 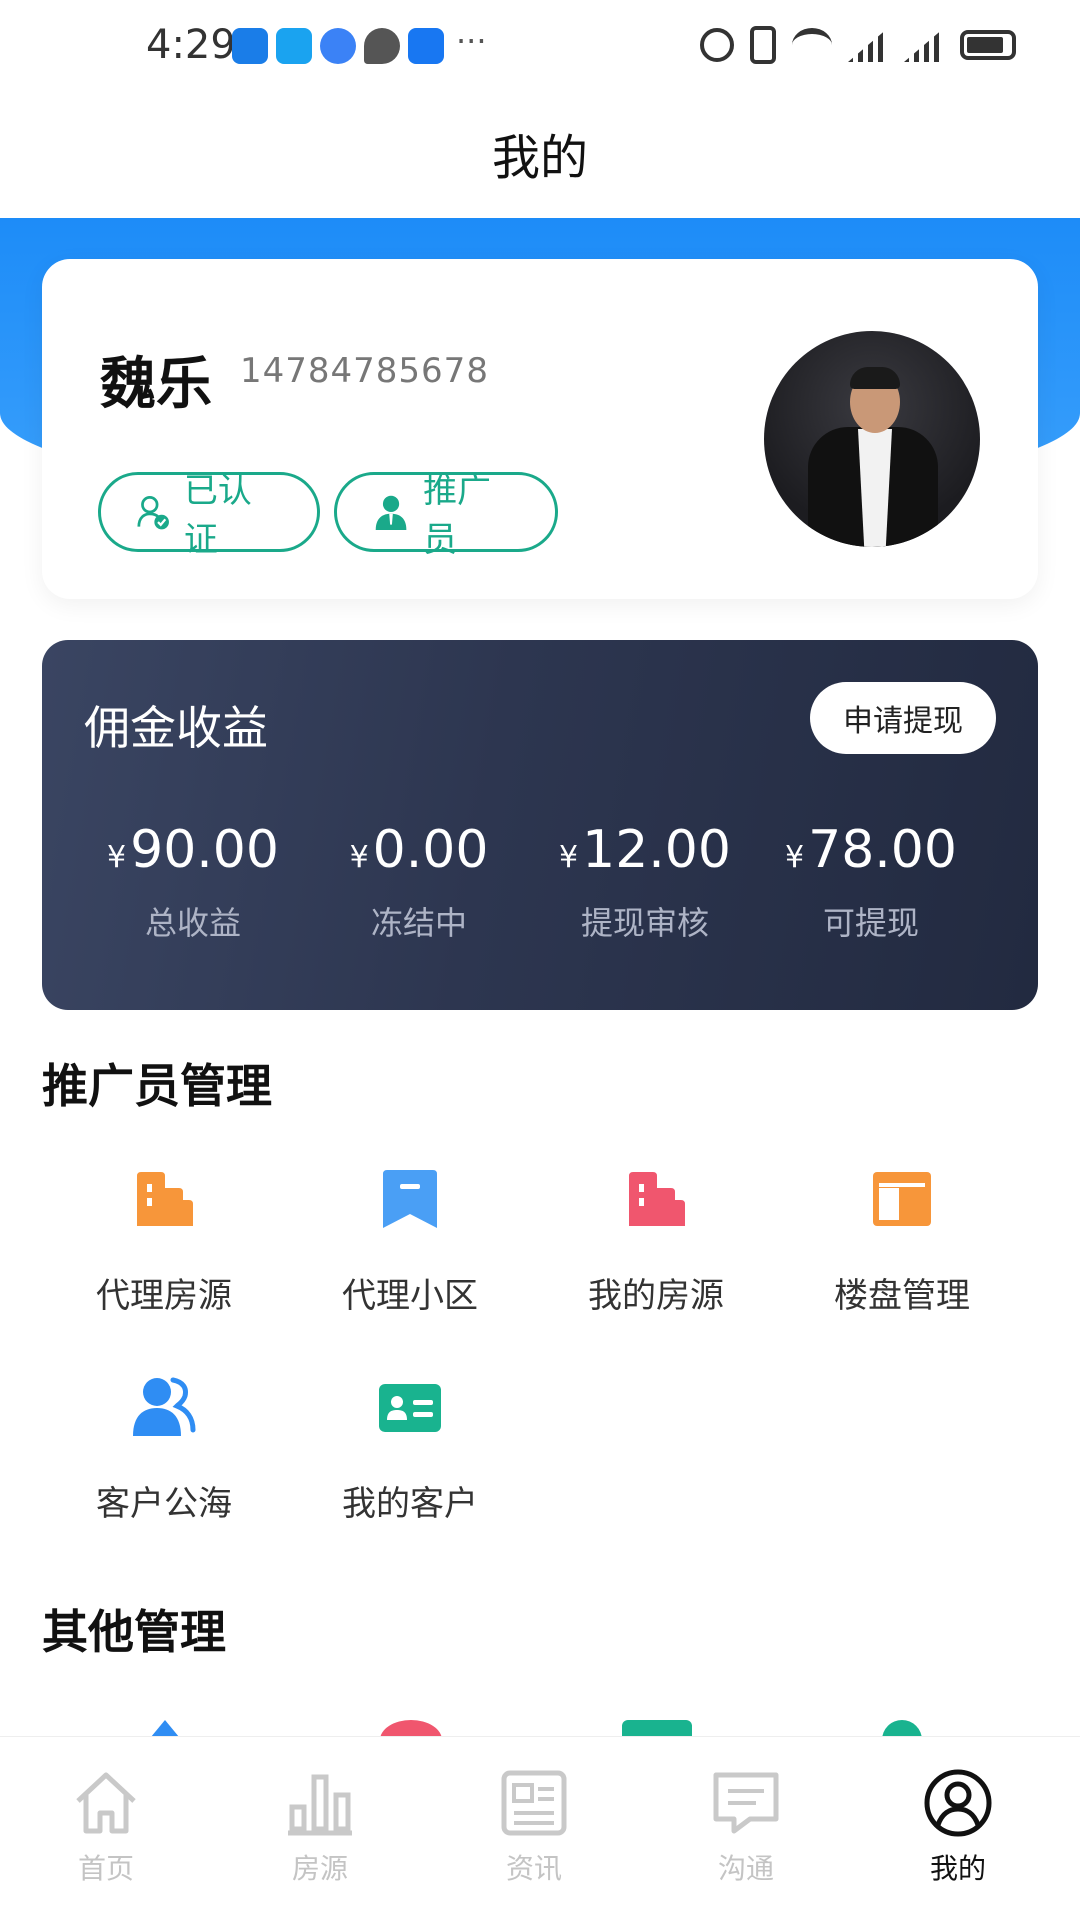 What do you see at coordinates (540, 45) in the screenshot?
I see `status-bar: 4:29 ···` at bounding box center [540, 45].